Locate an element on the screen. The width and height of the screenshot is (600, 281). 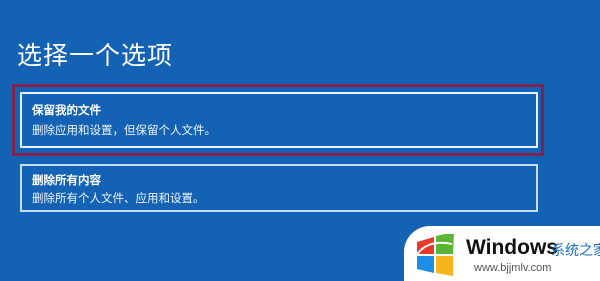
site-watermark: Windows 系统之家 www.bjjmlv.com is located at coordinates (502, 253).